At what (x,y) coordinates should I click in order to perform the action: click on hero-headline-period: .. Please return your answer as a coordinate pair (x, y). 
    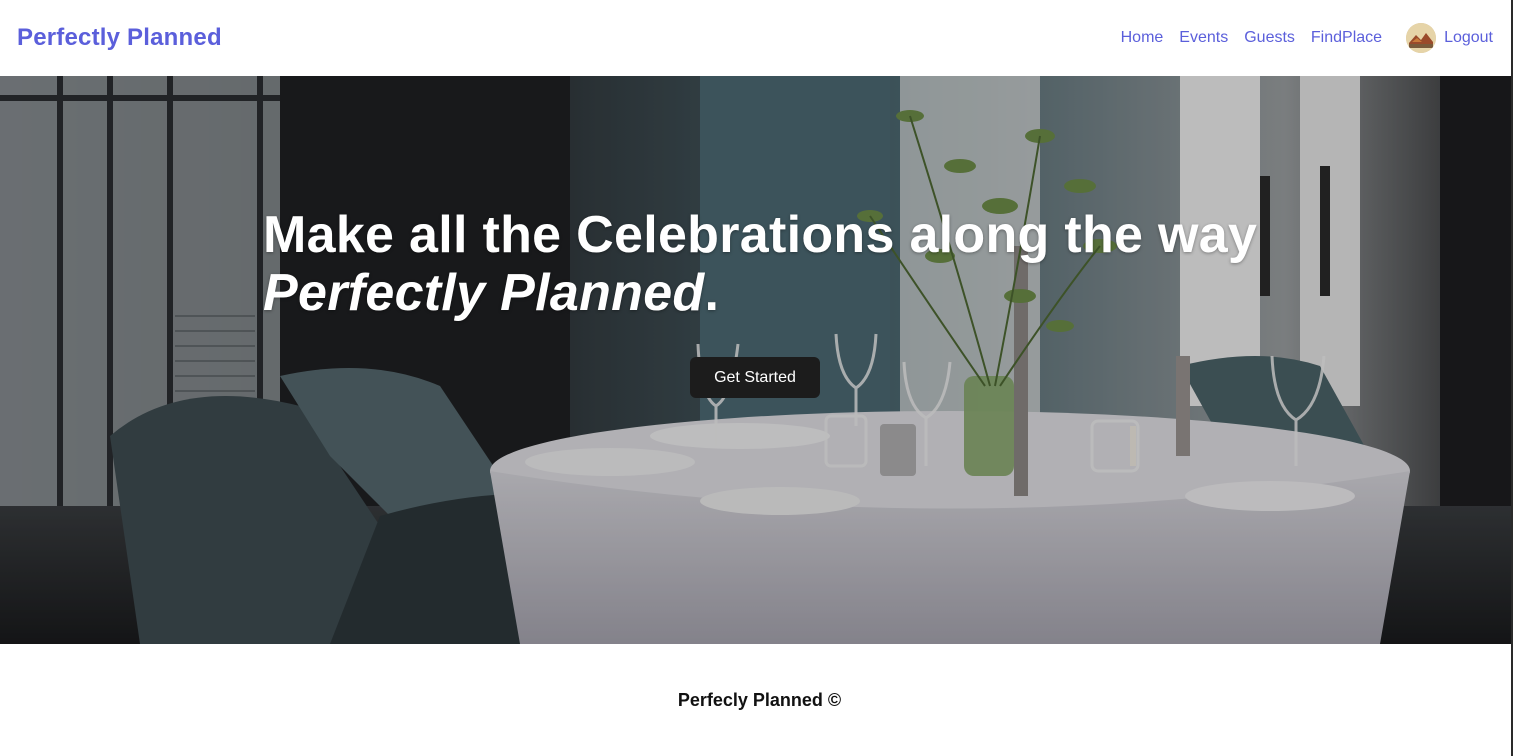
    Looking at the image, I should click on (712, 293).